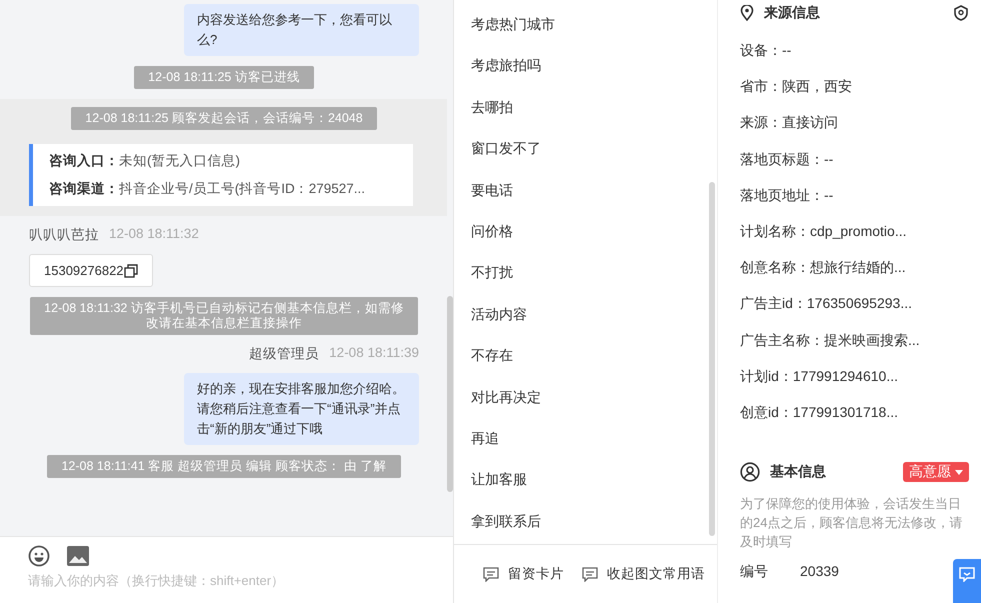  Describe the element at coordinates (854, 122) in the screenshot. I see `info-field: 来源：直接访问` at that location.